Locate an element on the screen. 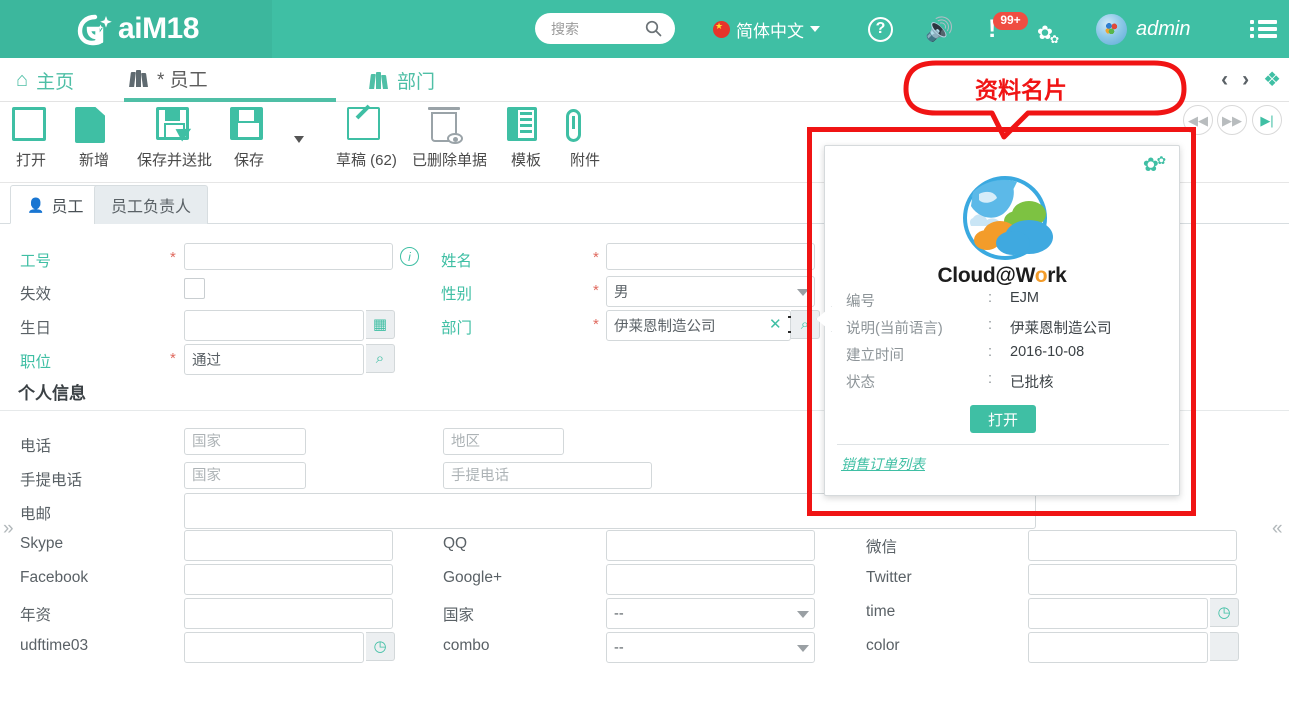 This screenshot has width=1289, height=712. time-picker-button: ◷ is located at coordinates (1224, 612).